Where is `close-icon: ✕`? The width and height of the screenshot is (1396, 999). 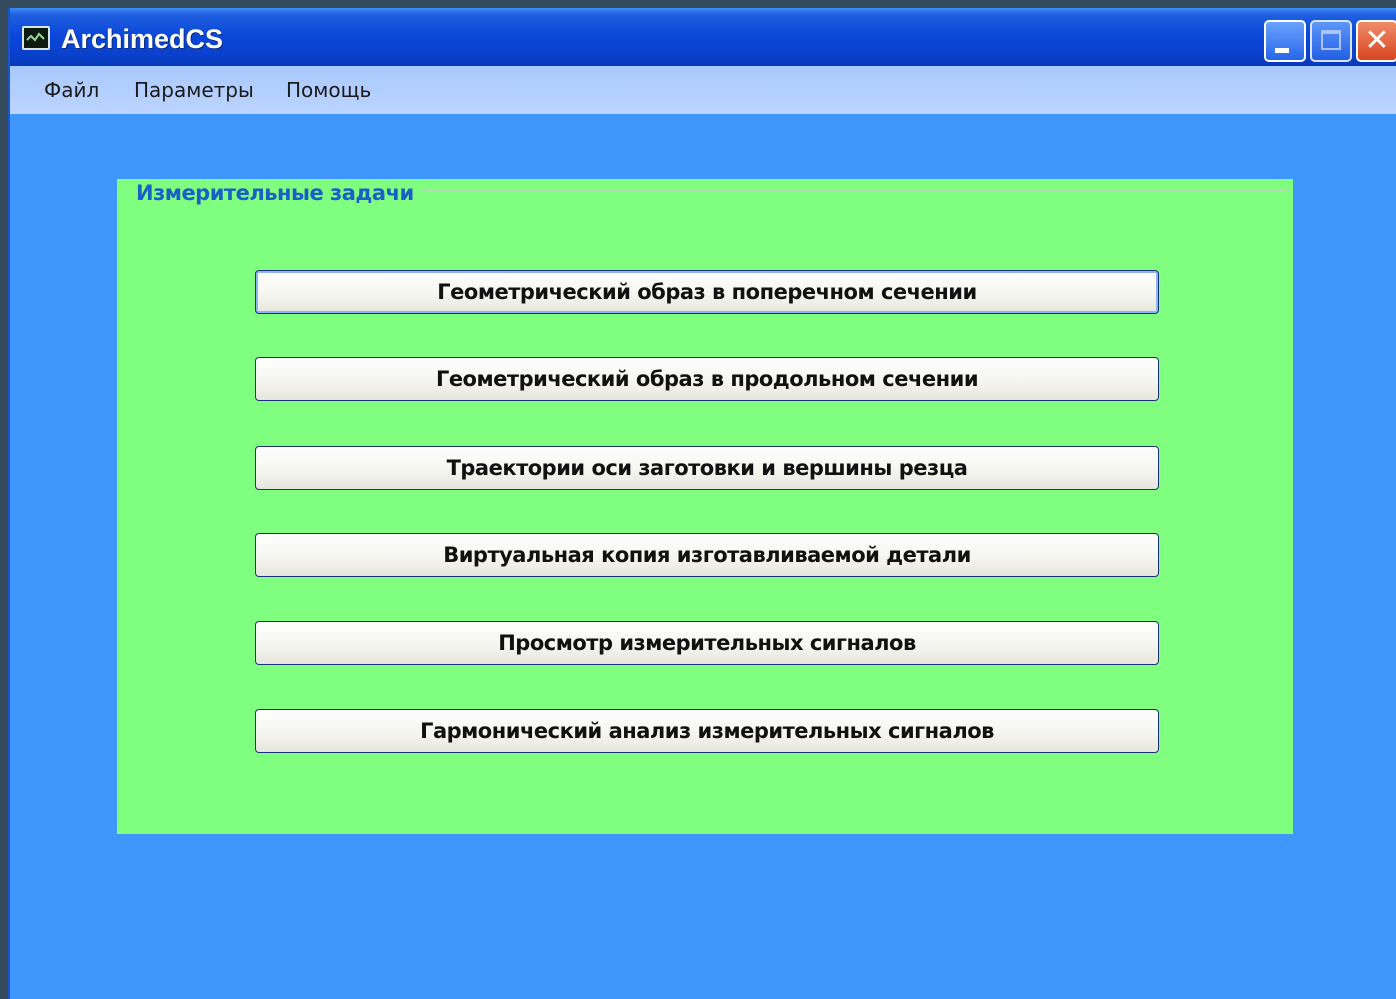
close-icon: ✕ is located at coordinates (1377, 40).